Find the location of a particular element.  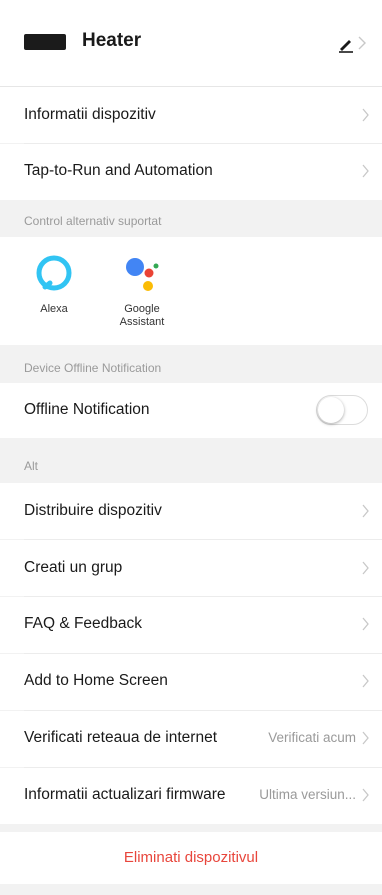

row-add-home-screen: Add to Home Screen is located at coordinates (191, 682).